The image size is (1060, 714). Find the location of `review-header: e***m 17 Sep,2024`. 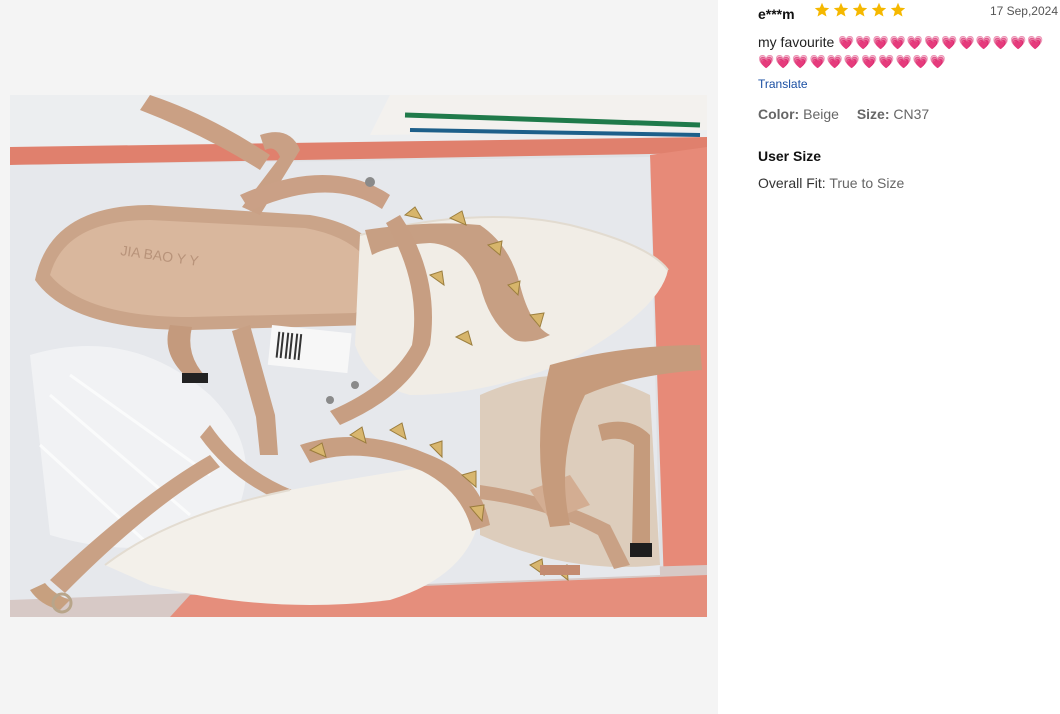

review-header: e***m 17 Sep,2024 is located at coordinates (908, 13).